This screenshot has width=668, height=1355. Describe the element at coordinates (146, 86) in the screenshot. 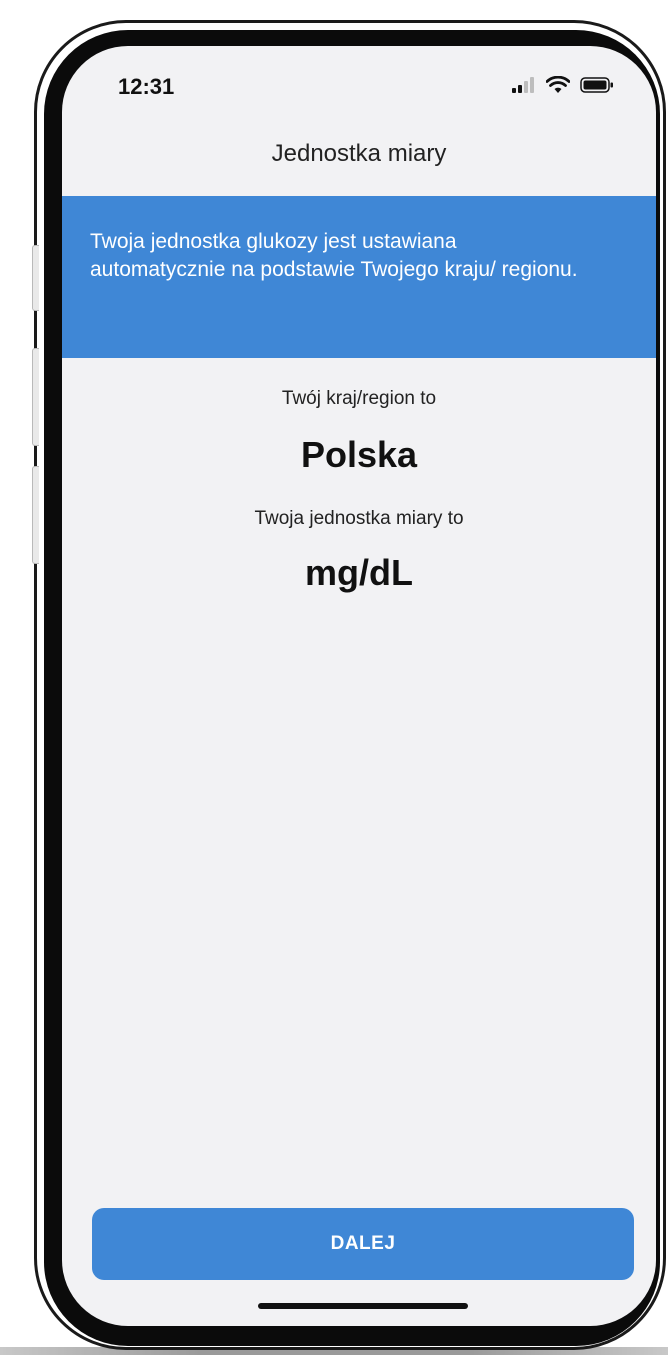

I see `status-time: 12:31` at that location.